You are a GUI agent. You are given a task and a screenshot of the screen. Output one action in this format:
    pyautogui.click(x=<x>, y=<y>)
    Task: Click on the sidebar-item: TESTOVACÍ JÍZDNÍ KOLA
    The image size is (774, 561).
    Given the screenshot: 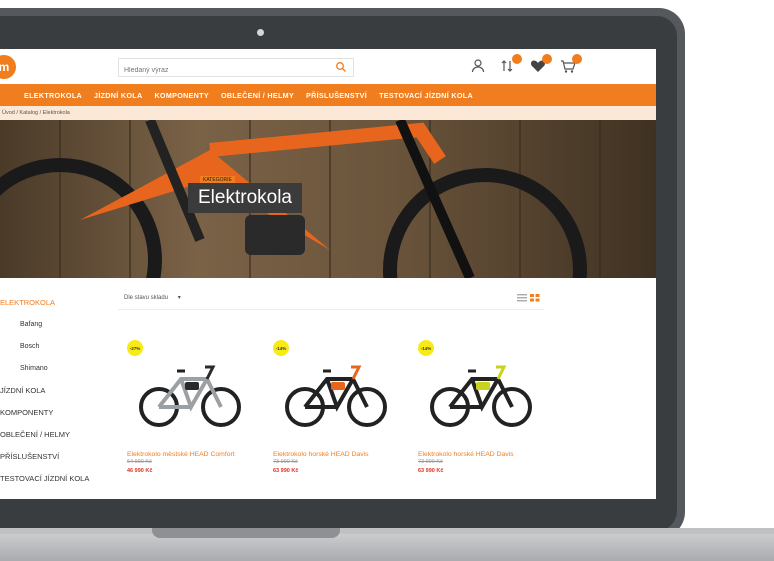 What is the action you would take?
    pyautogui.click(x=55, y=479)
    